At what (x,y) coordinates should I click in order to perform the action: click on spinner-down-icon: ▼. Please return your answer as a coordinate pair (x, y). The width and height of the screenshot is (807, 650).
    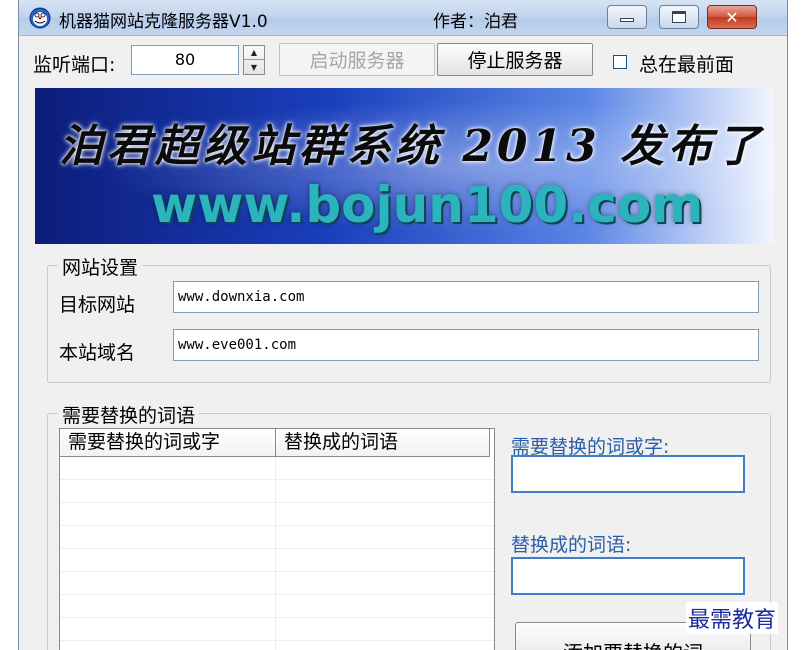
    Looking at the image, I should click on (254, 67).